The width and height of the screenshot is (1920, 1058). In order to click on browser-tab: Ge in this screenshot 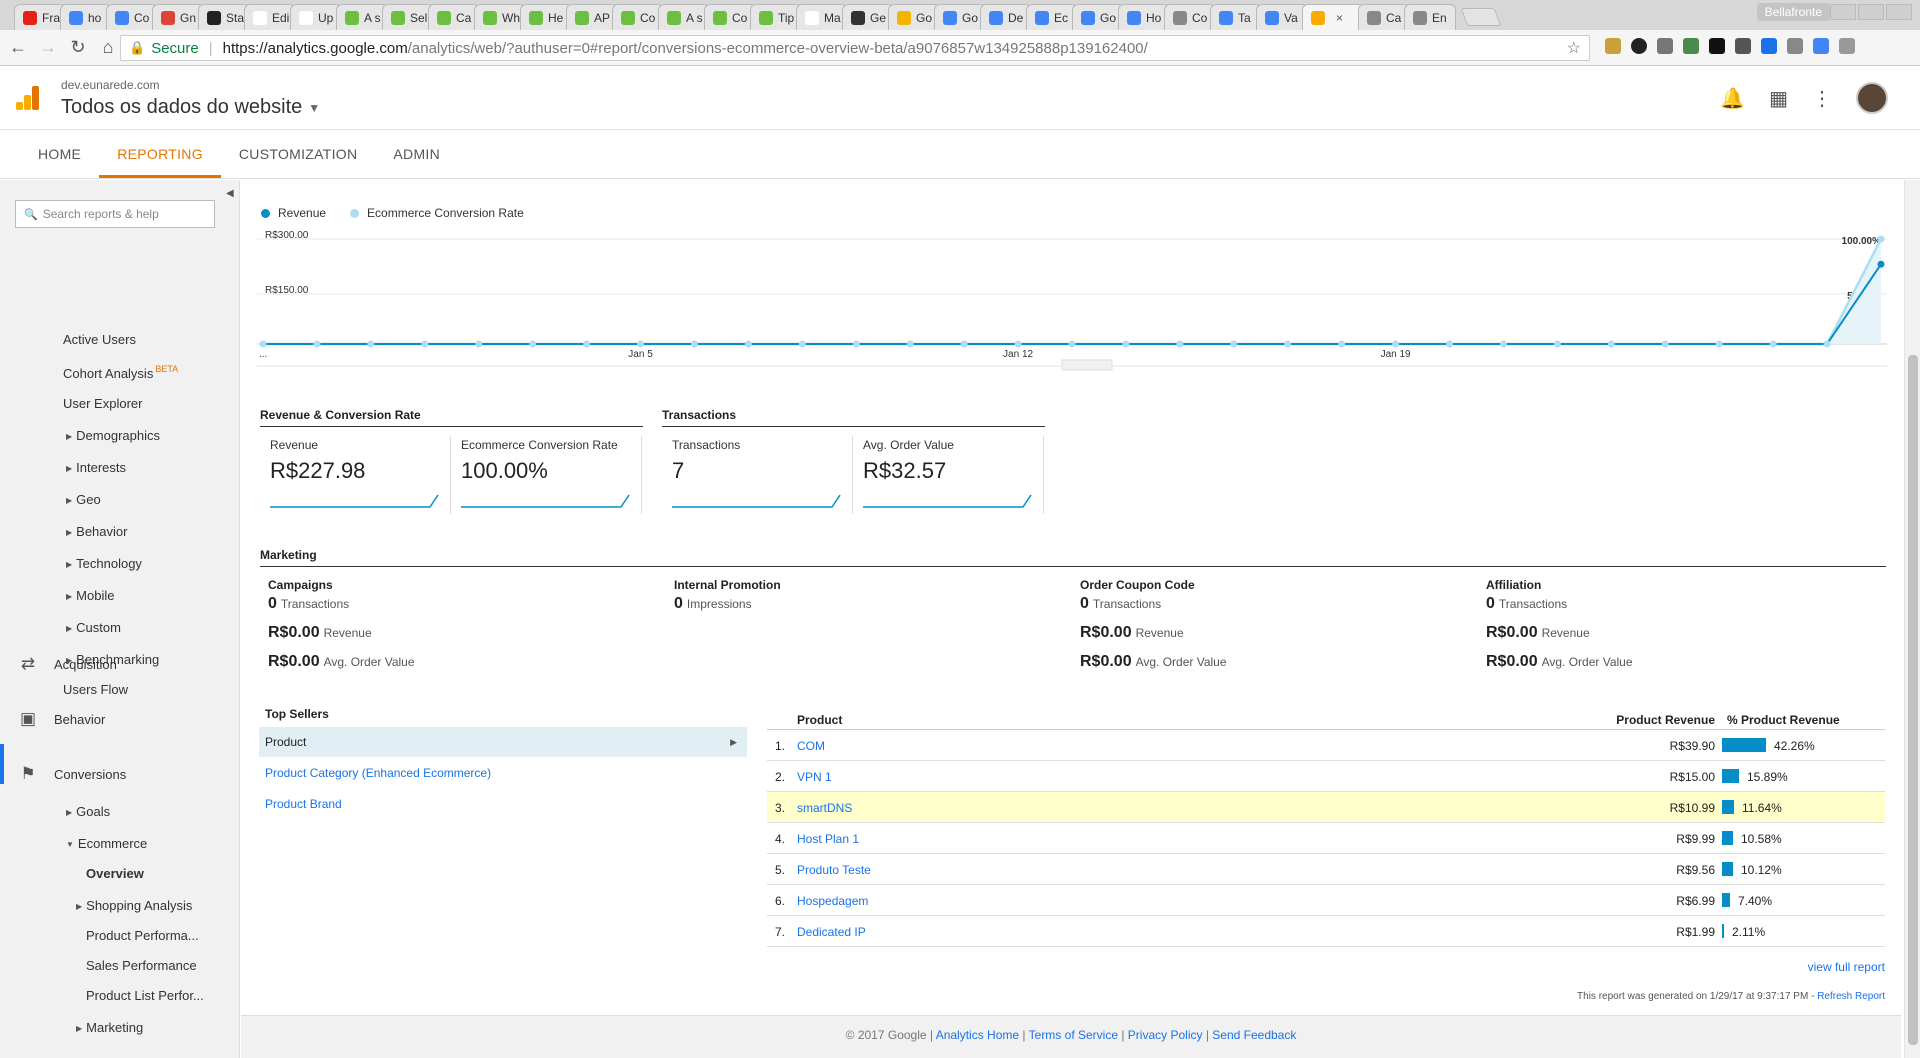, I will do `click(868, 17)`.